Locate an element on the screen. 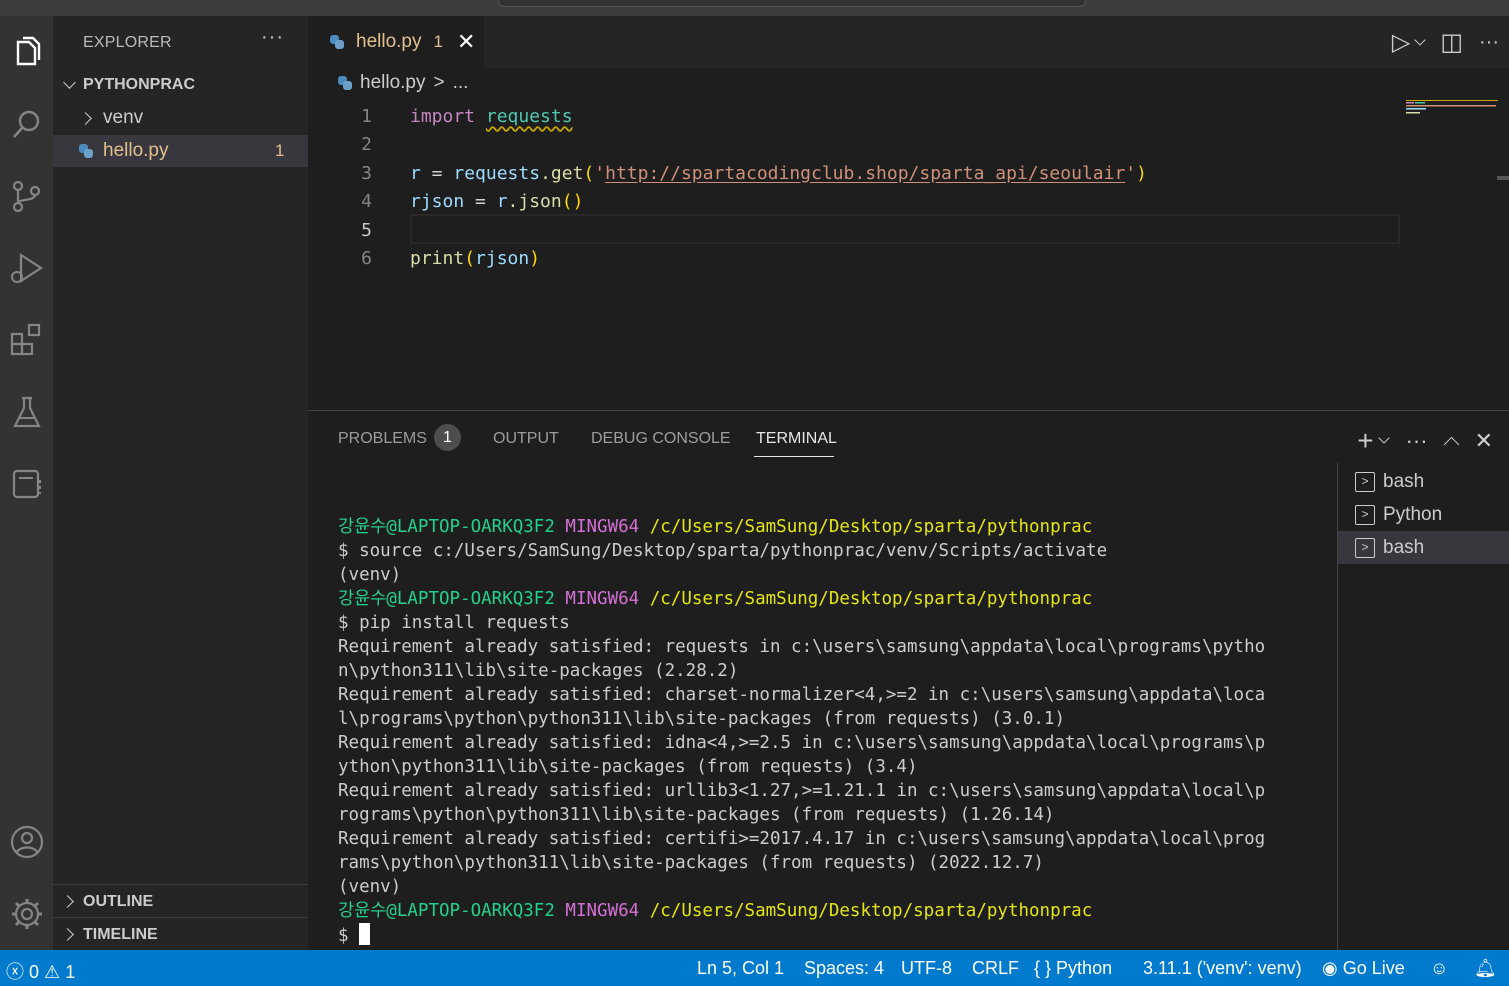 The height and width of the screenshot is (986, 1509). search-icon is located at coordinates (26, 124).